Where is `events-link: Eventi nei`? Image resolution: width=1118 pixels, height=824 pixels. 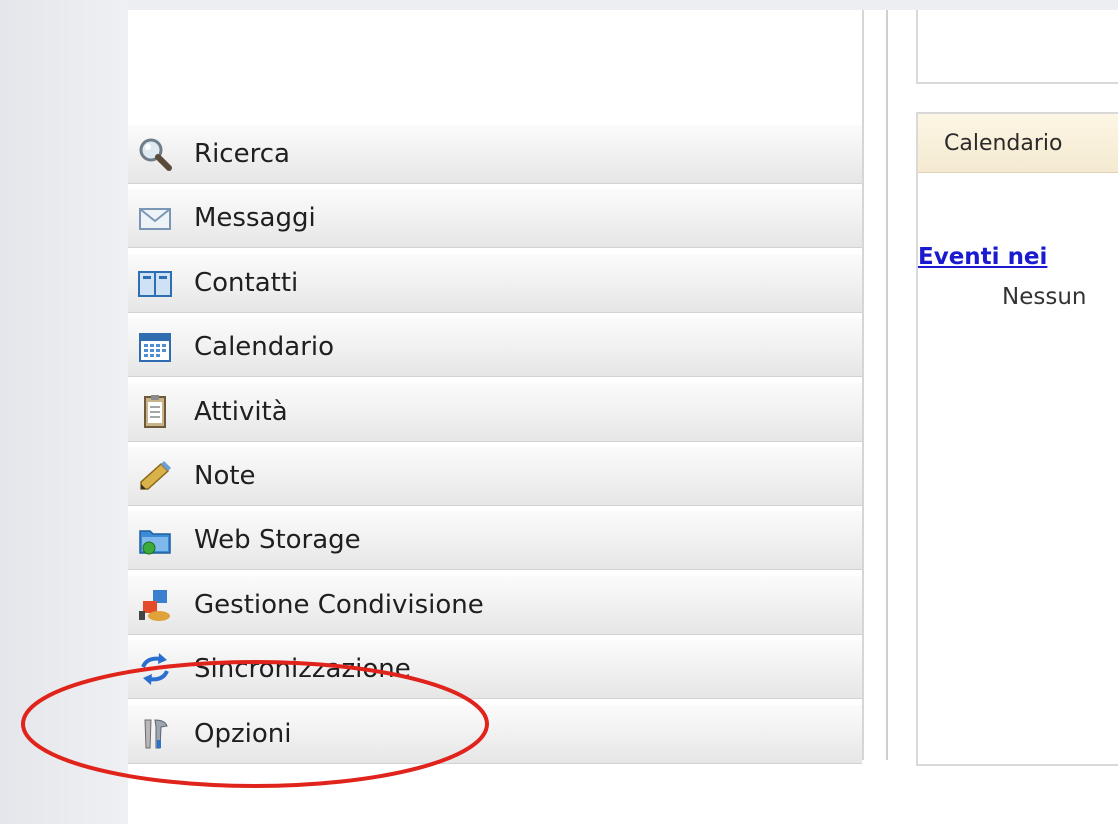 events-link: Eventi nei is located at coordinates (982, 257).